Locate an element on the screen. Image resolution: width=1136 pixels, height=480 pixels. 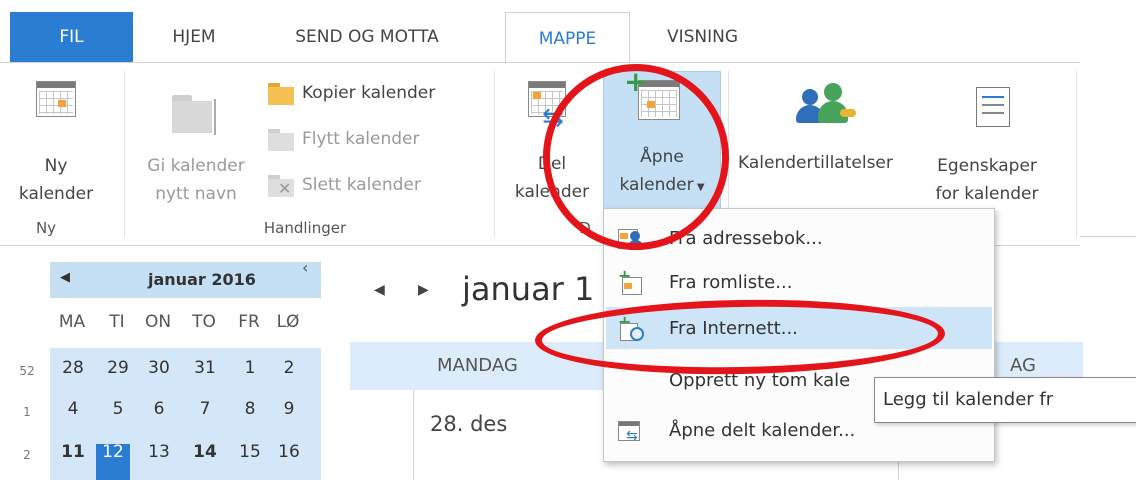
day-cell: 8 is located at coordinates (250, 409).